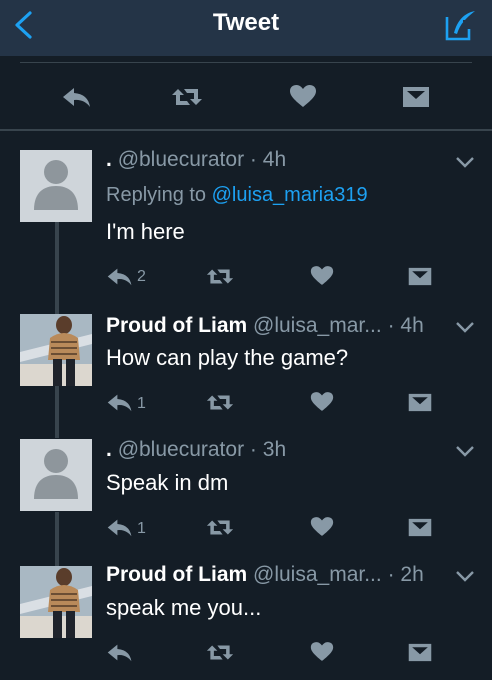 The height and width of the screenshot is (680, 492). I want to click on timestamp: 2h, so click(412, 574).